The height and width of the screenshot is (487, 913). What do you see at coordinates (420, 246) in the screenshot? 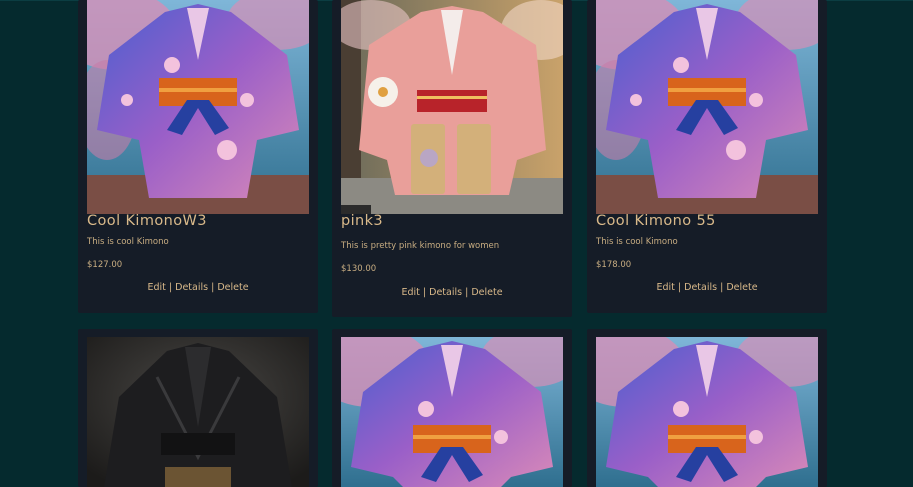
I see `product-description: This is pretty pink kimono for women` at bounding box center [420, 246].